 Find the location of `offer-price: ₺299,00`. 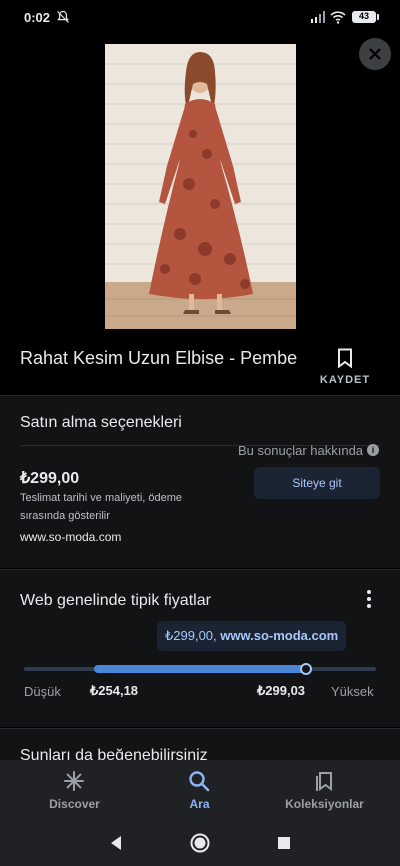

offer-price: ₺299,00 is located at coordinates (50, 478).